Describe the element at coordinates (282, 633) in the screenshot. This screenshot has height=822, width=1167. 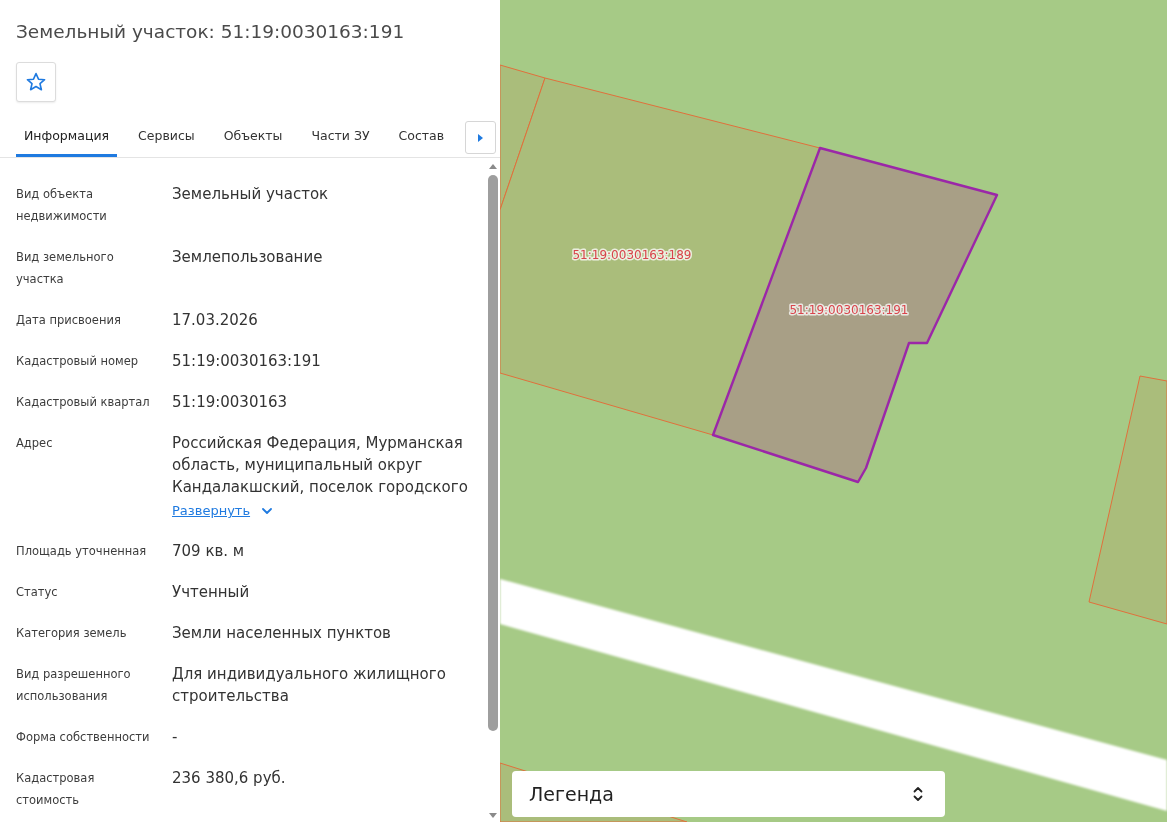
I see `field-value: Земли населенных пунктов` at that location.